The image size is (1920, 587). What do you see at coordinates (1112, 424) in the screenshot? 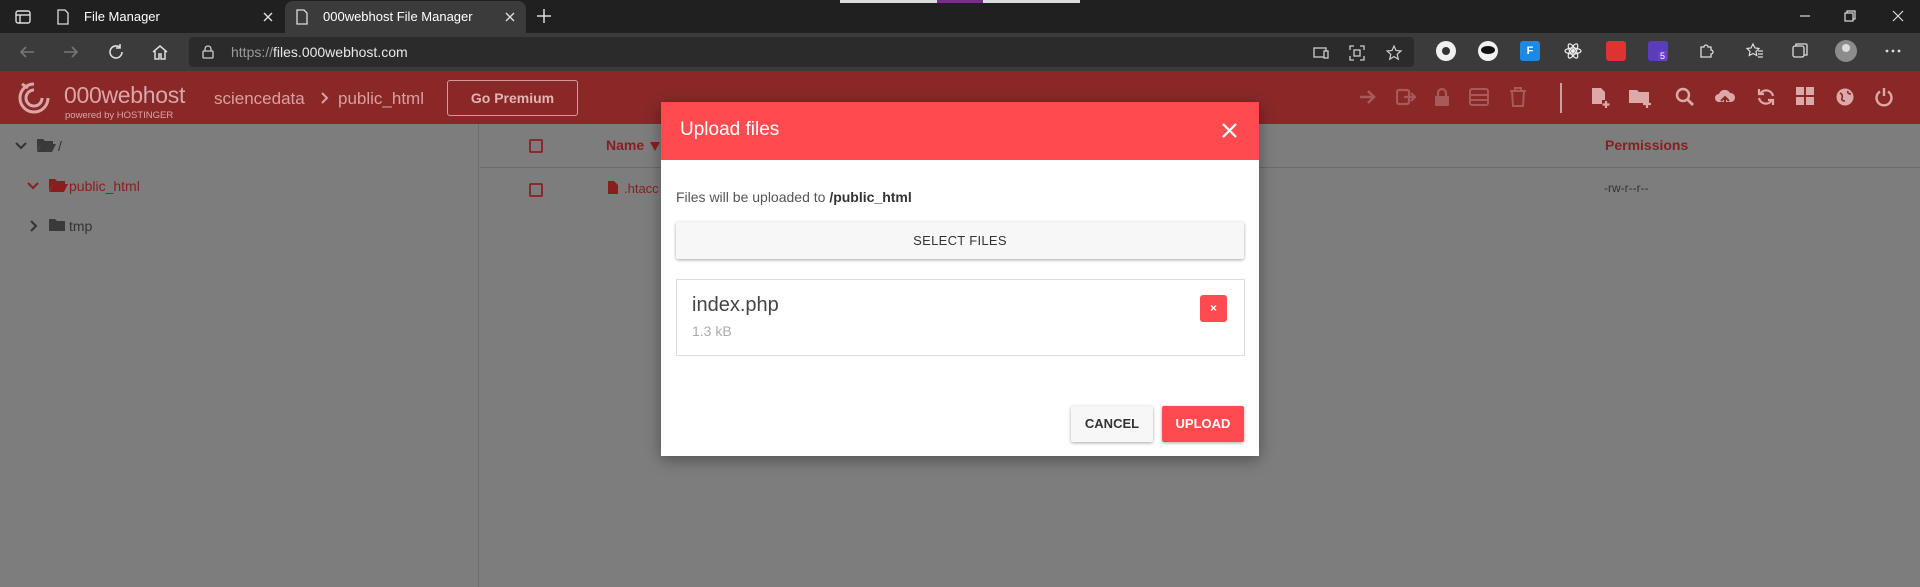
I see `cancel-button: CANCEL` at bounding box center [1112, 424].